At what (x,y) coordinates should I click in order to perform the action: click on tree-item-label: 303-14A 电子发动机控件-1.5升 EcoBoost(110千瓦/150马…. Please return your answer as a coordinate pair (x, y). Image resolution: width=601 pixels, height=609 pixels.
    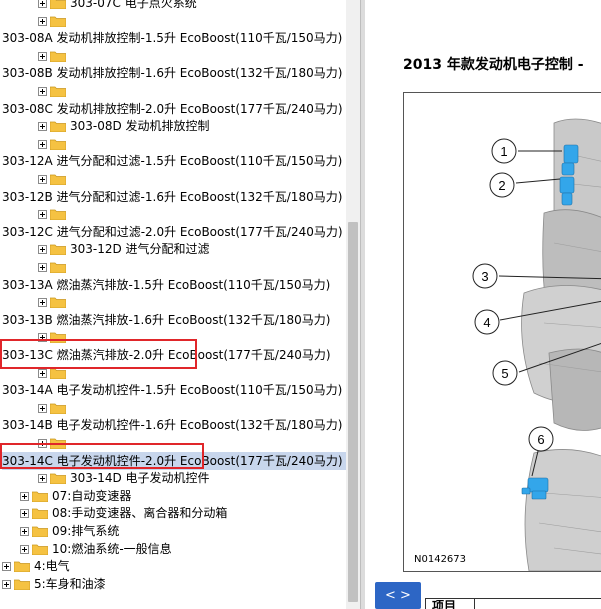
    Looking at the image, I should click on (172, 390).